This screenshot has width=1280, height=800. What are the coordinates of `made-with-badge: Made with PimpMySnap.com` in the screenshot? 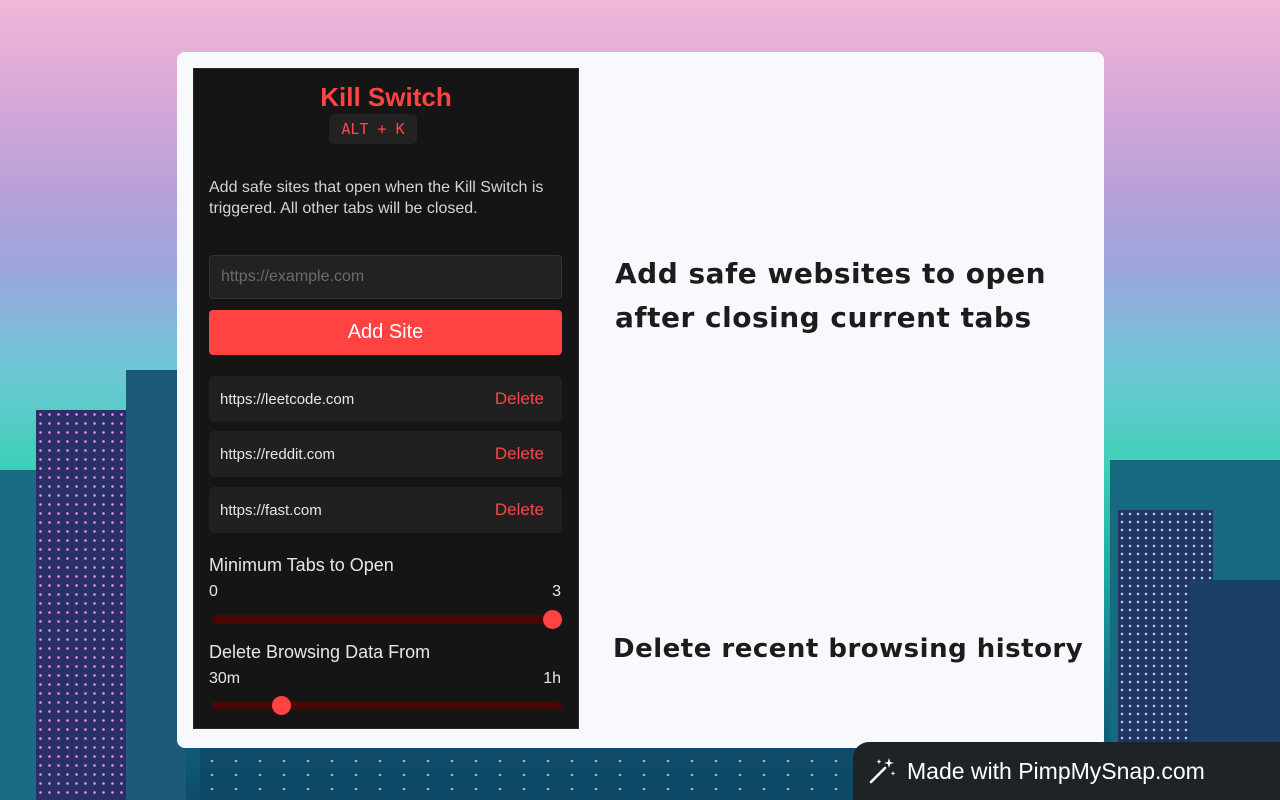 It's located at (1066, 771).